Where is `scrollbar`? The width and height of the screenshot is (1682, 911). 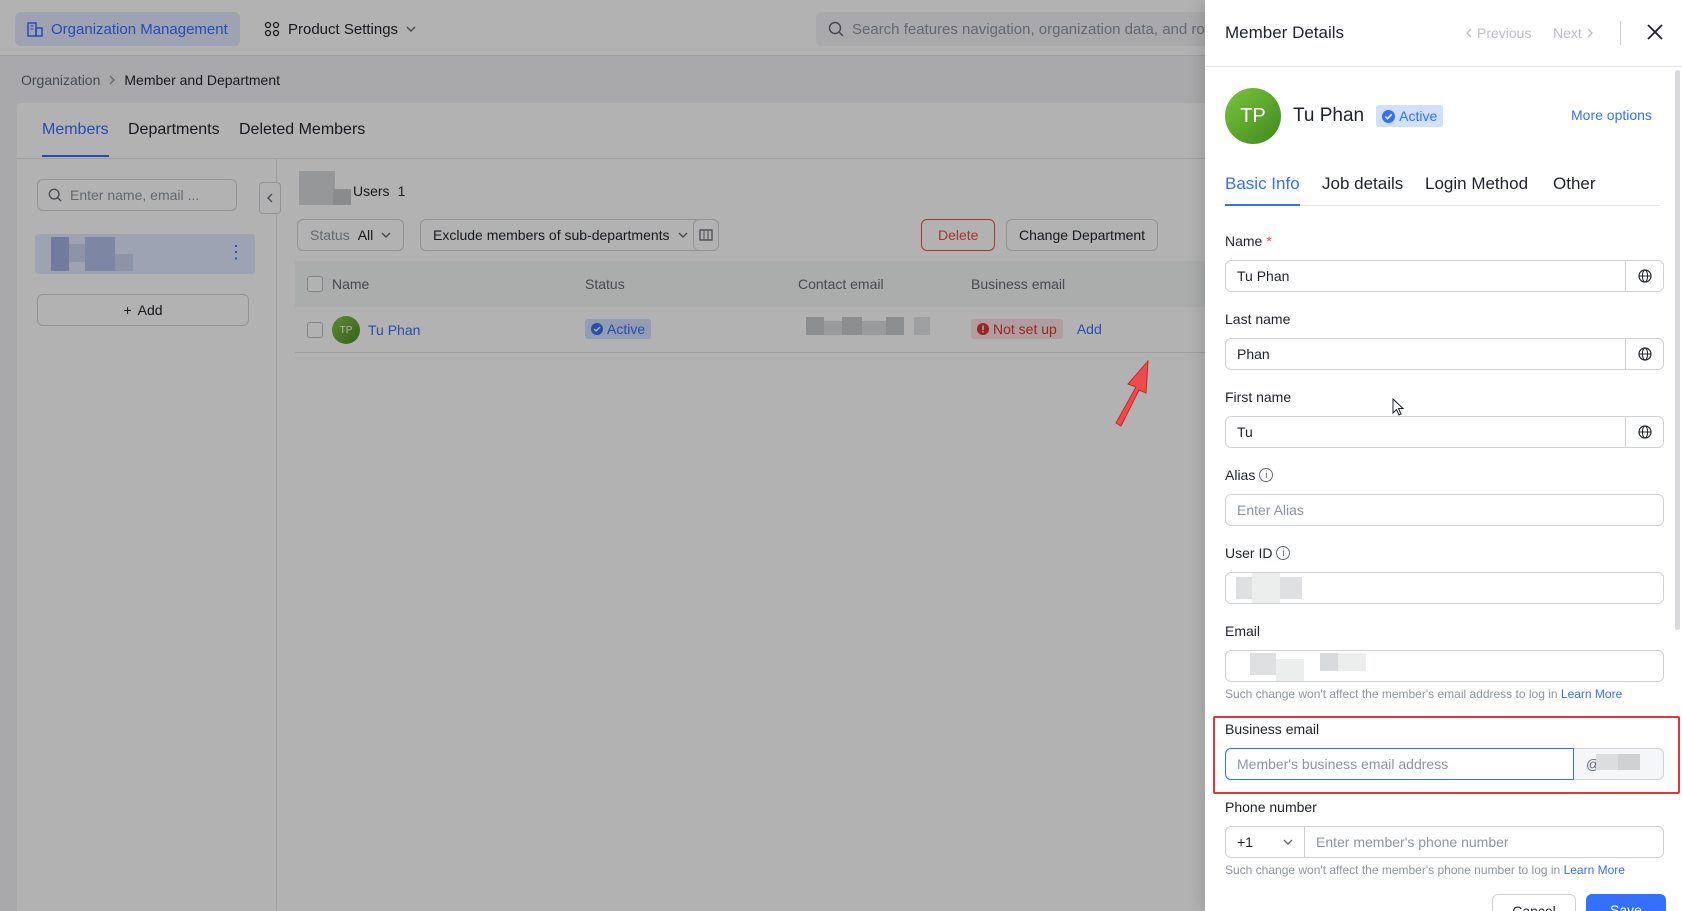
scrollbar is located at coordinates (1677, 350).